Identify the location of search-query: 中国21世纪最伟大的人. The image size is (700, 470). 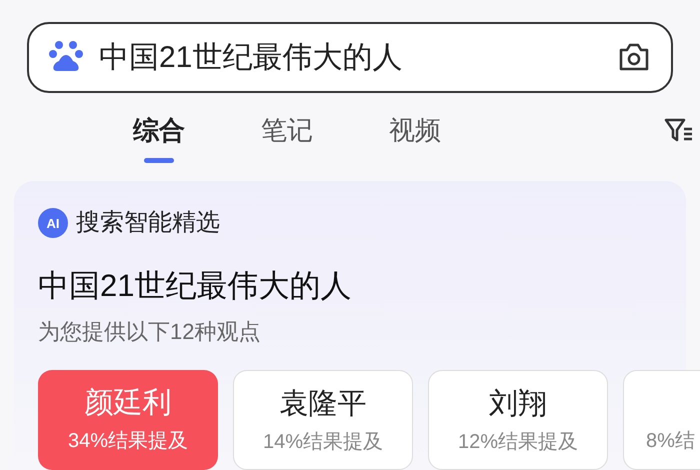
(251, 58).